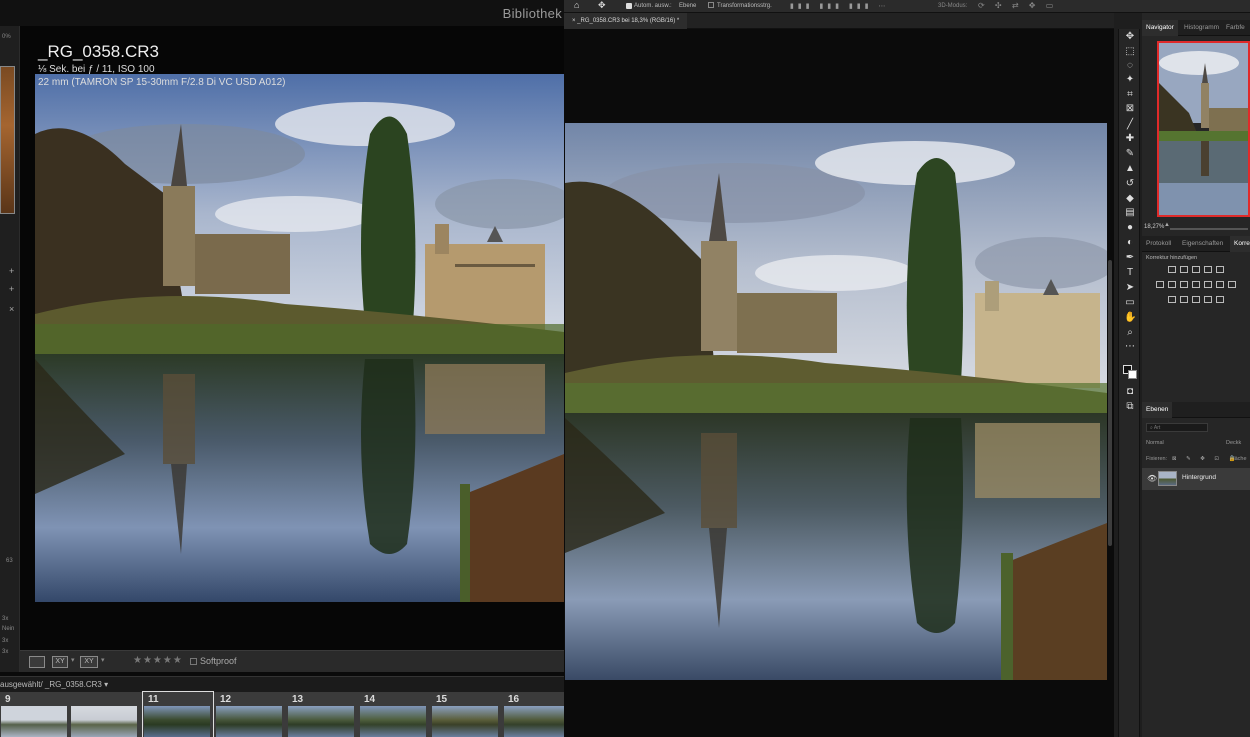 This screenshot has width=1250, height=737. Describe the element at coordinates (1155, 443) in the screenshot. I see `blend-mode-select: Normal` at that location.